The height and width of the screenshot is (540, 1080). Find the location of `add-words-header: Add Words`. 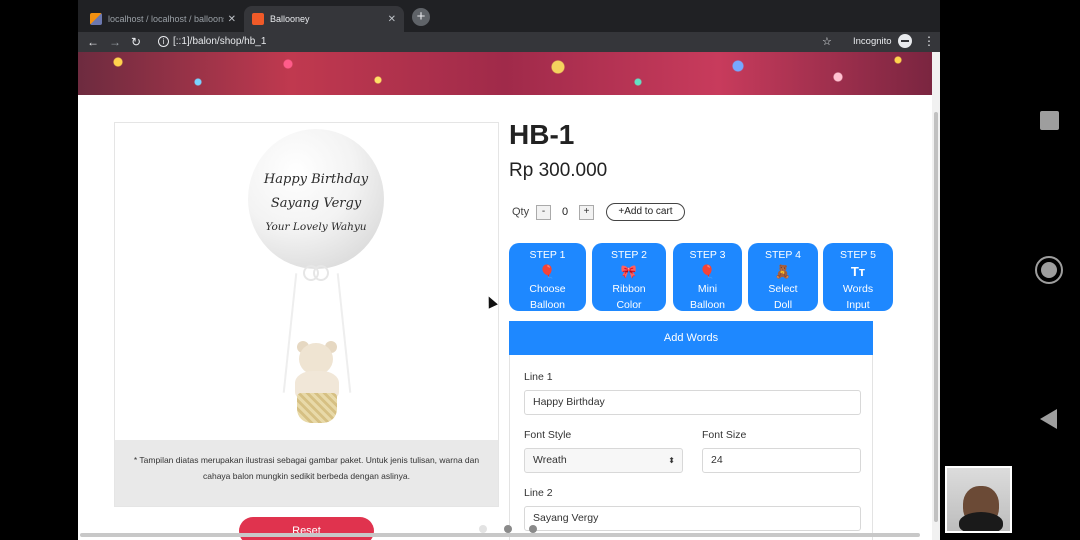

add-words-header: Add Words is located at coordinates (691, 338).